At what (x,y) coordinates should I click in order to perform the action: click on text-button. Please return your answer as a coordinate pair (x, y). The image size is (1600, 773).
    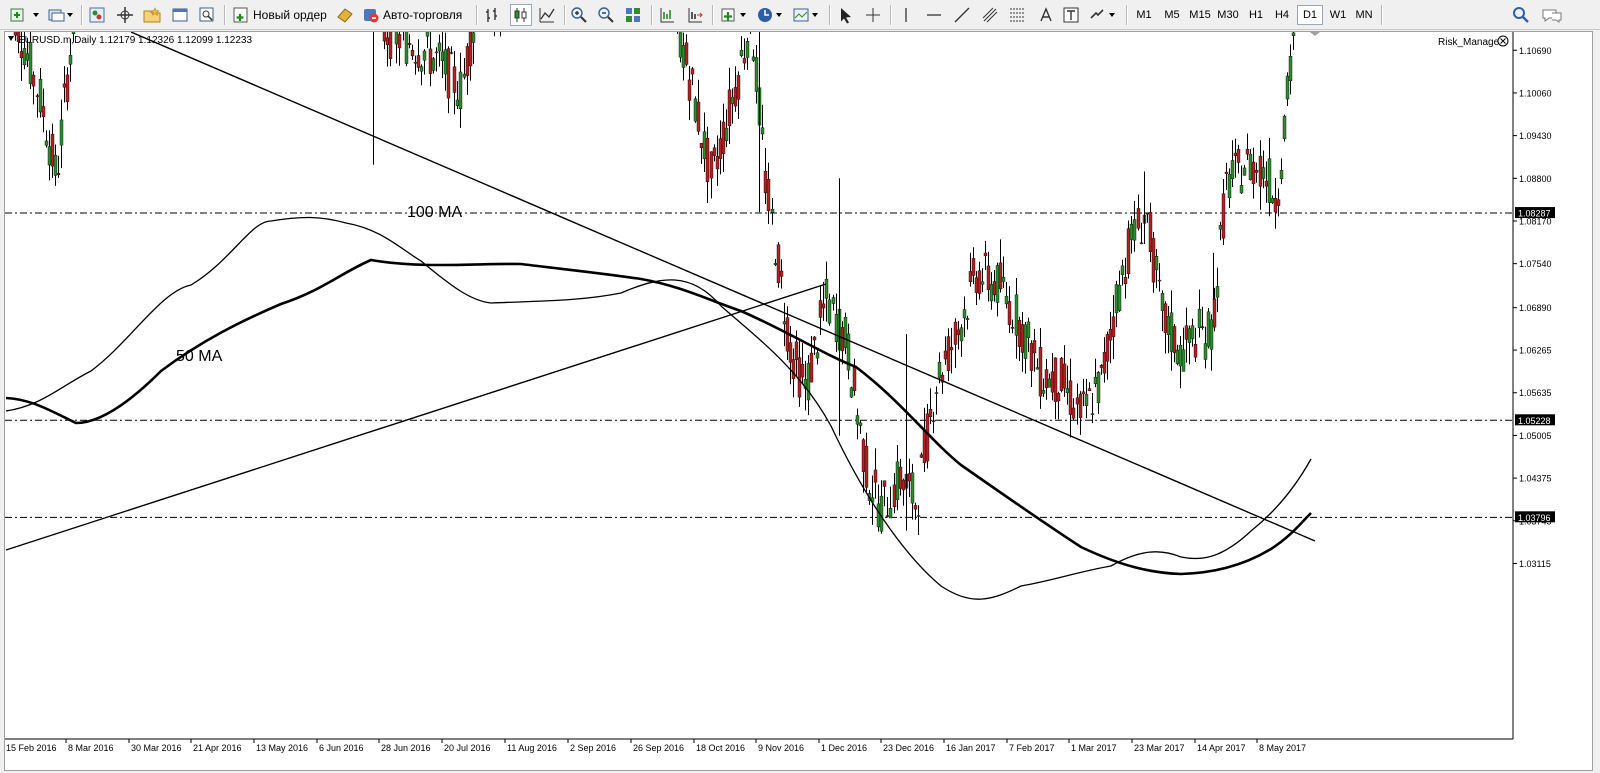
    Looking at the image, I should click on (1046, 15).